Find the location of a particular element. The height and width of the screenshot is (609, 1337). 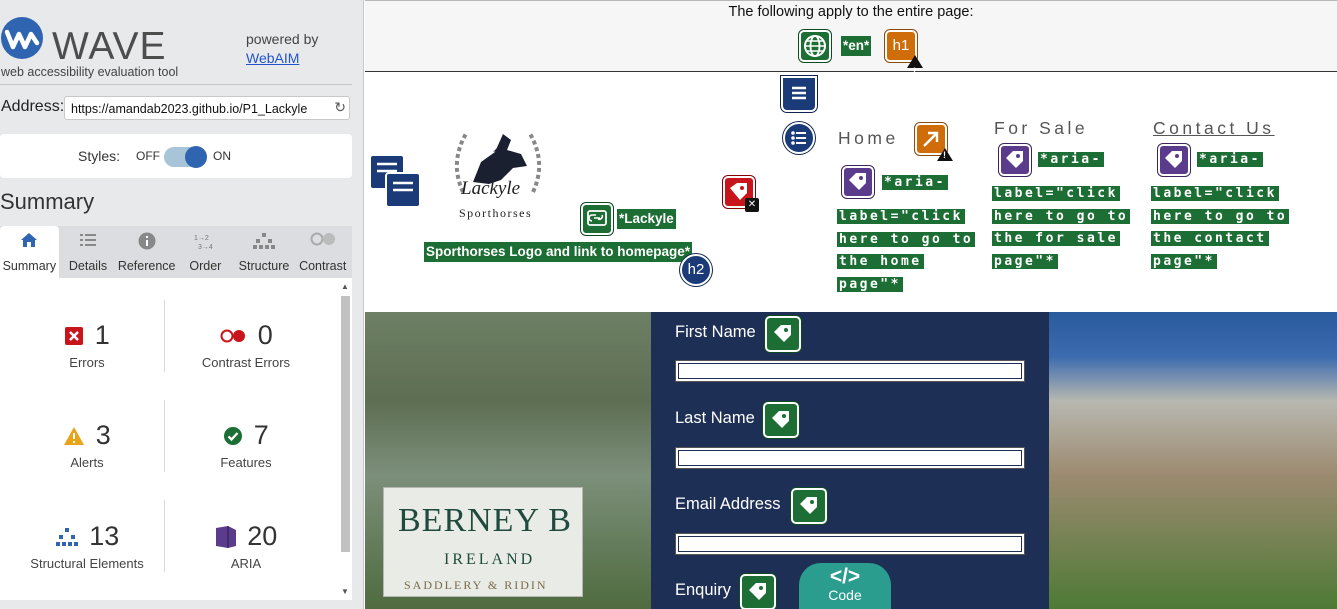

tab-contrast: Contrast is located at coordinates (322, 252).